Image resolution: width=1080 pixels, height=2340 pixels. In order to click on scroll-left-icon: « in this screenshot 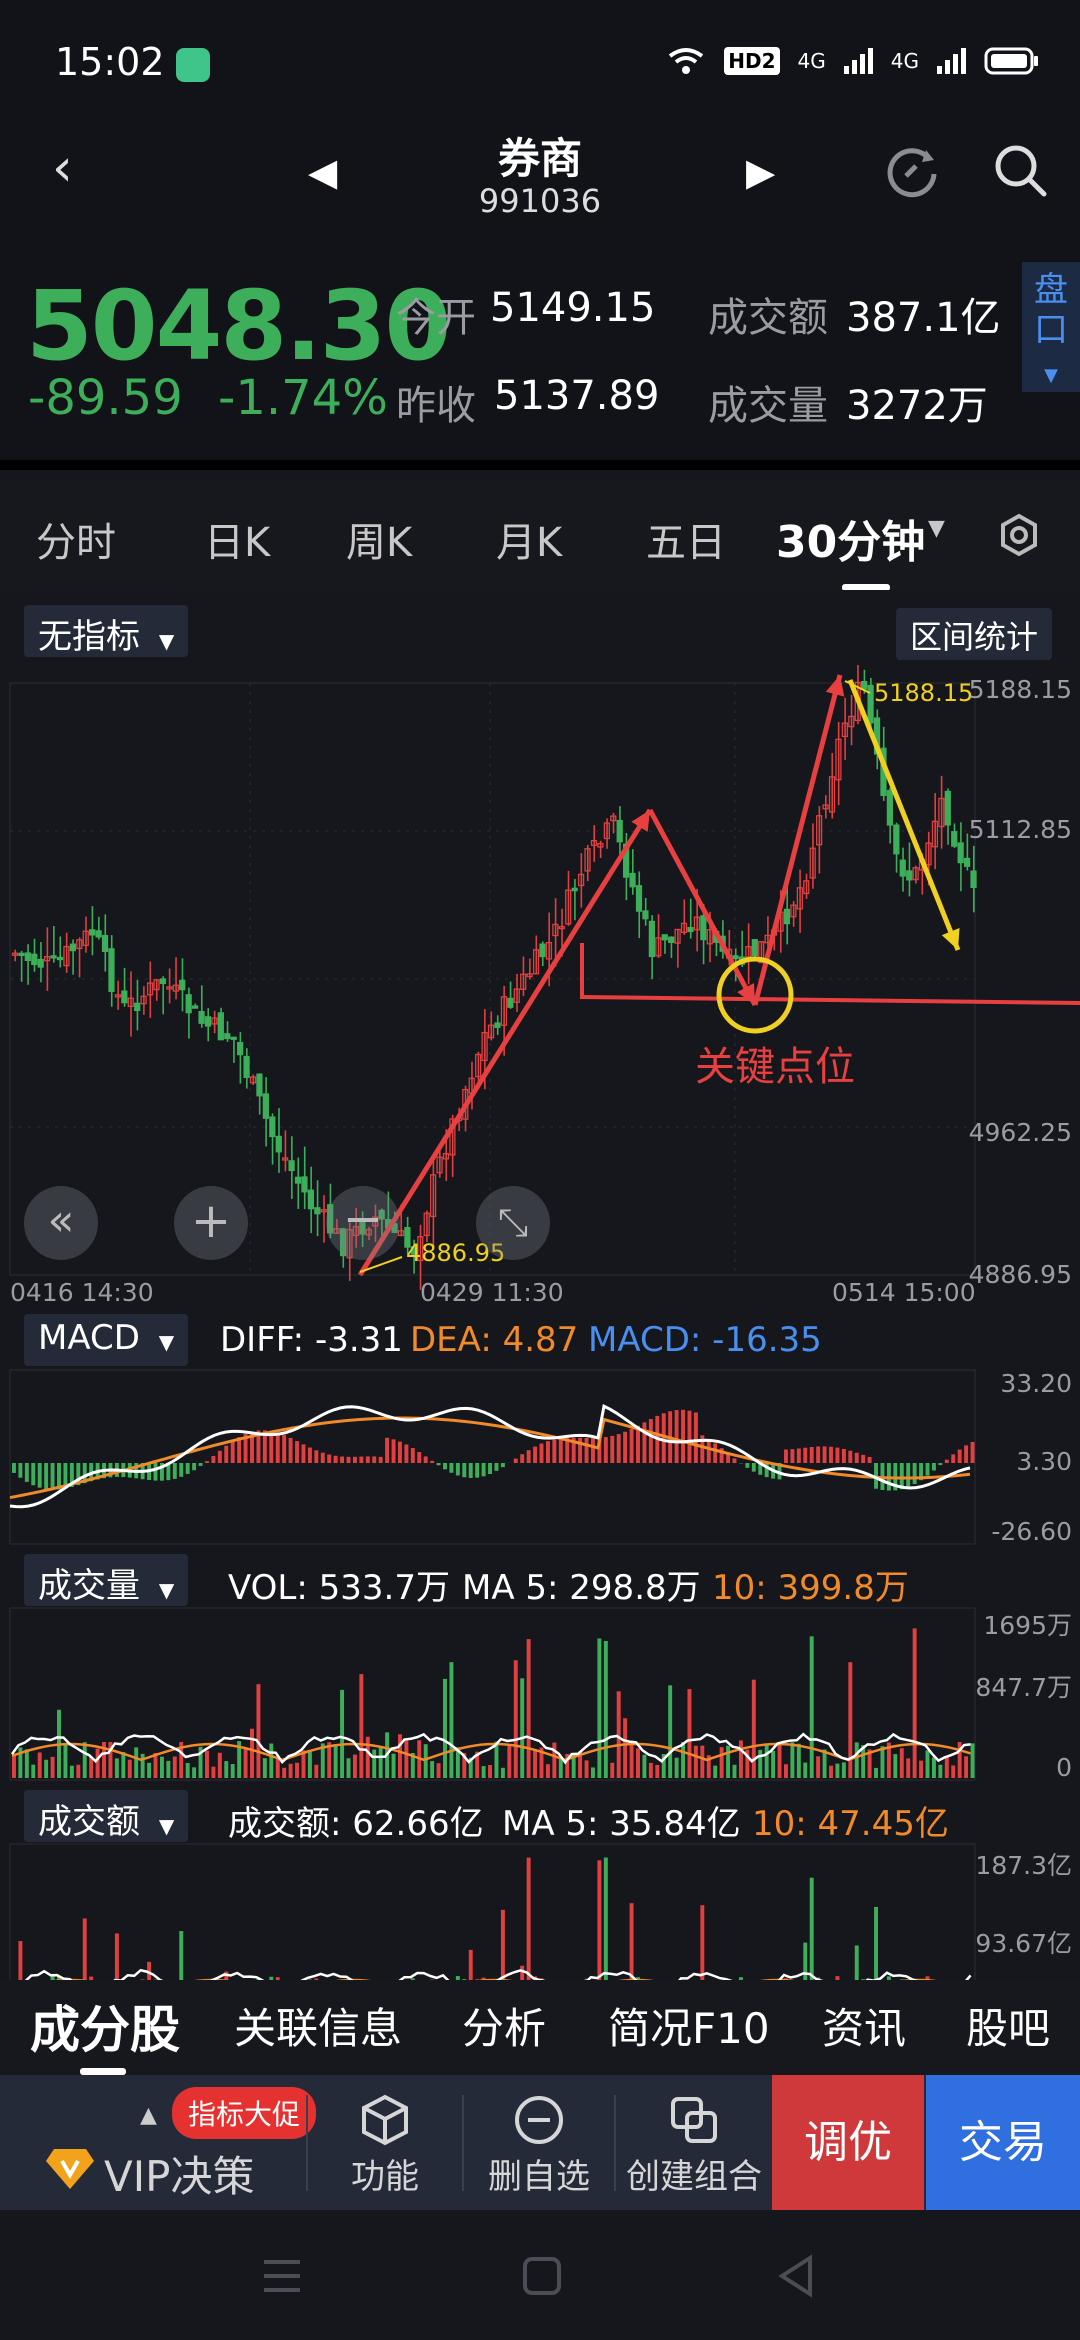, I will do `click(61, 1223)`.